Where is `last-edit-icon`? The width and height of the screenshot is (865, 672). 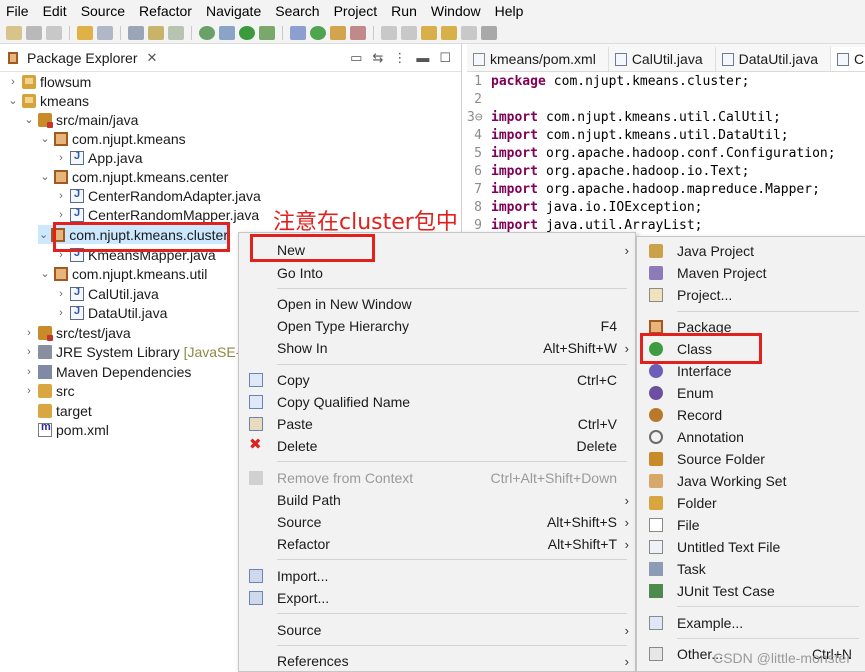 last-edit-icon is located at coordinates (429, 32).